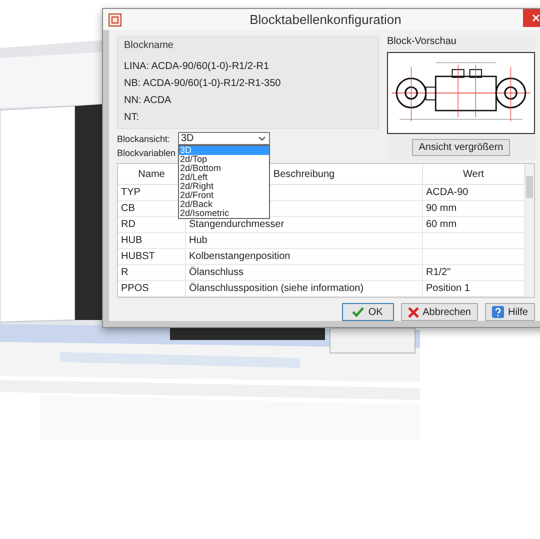  Describe the element at coordinates (197, 66) in the screenshot. I see `blockname-line: LINA: ACDA-90/60(1-0)-R1/2-R1` at that location.